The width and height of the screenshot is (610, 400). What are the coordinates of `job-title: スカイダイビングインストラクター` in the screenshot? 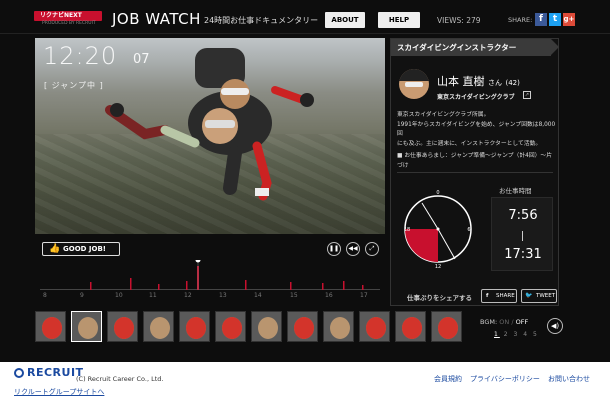 It's located at (475, 47).